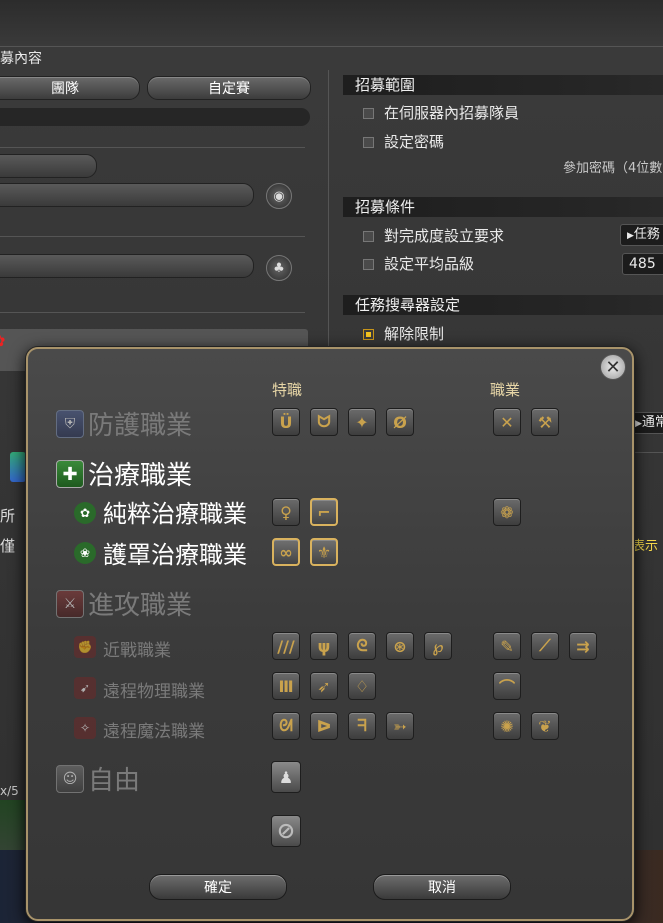 Image resolution: width=663 pixels, height=923 pixels. What do you see at coordinates (70, 424) in the screenshot?
I see `shield-icon: ⛨` at bounding box center [70, 424].